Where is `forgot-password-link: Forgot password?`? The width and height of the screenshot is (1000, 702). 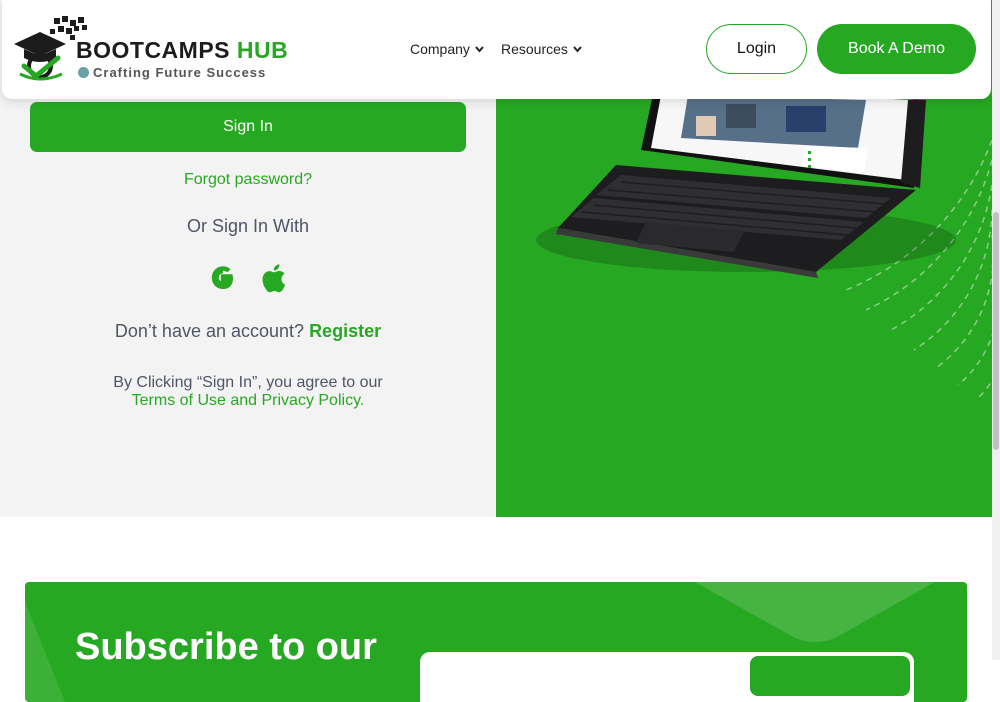 forgot-password-link: Forgot password? is located at coordinates (248, 180).